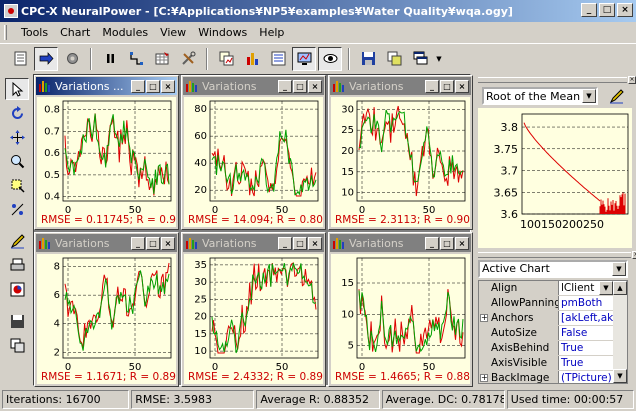 The width and height of the screenshot is (636, 411). I want to click on property-row: AxisBehind True, so click(553, 348).